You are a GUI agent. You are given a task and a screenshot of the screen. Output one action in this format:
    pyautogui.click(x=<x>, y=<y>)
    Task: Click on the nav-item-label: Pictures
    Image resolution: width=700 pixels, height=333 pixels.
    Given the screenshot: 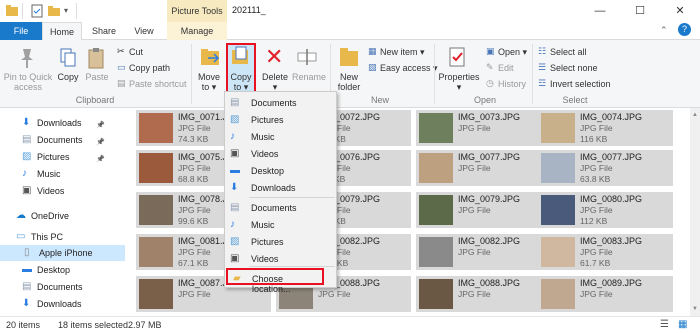 What is the action you would take?
    pyautogui.click(x=53, y=157)
    